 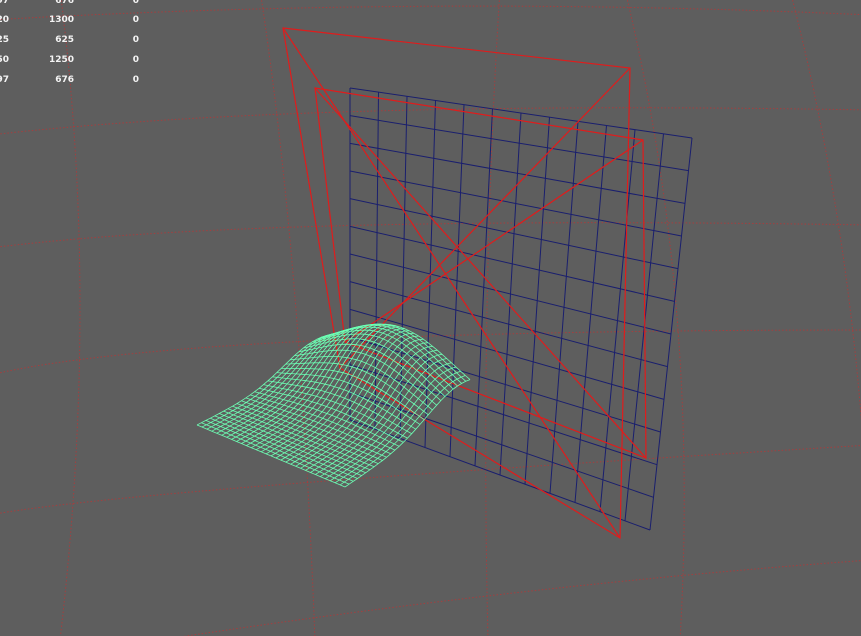 I want to click on stats-row: 25 625 0, so click(x=75, y=41).